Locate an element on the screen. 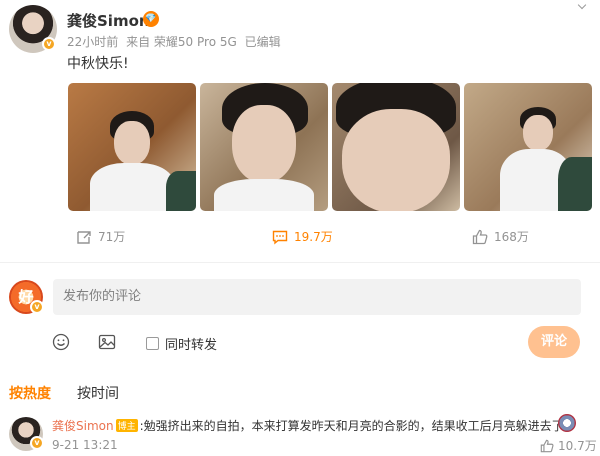 This screenshot has height=456, width=600. repost-button: 71万 is located at coordinates (100, 236).